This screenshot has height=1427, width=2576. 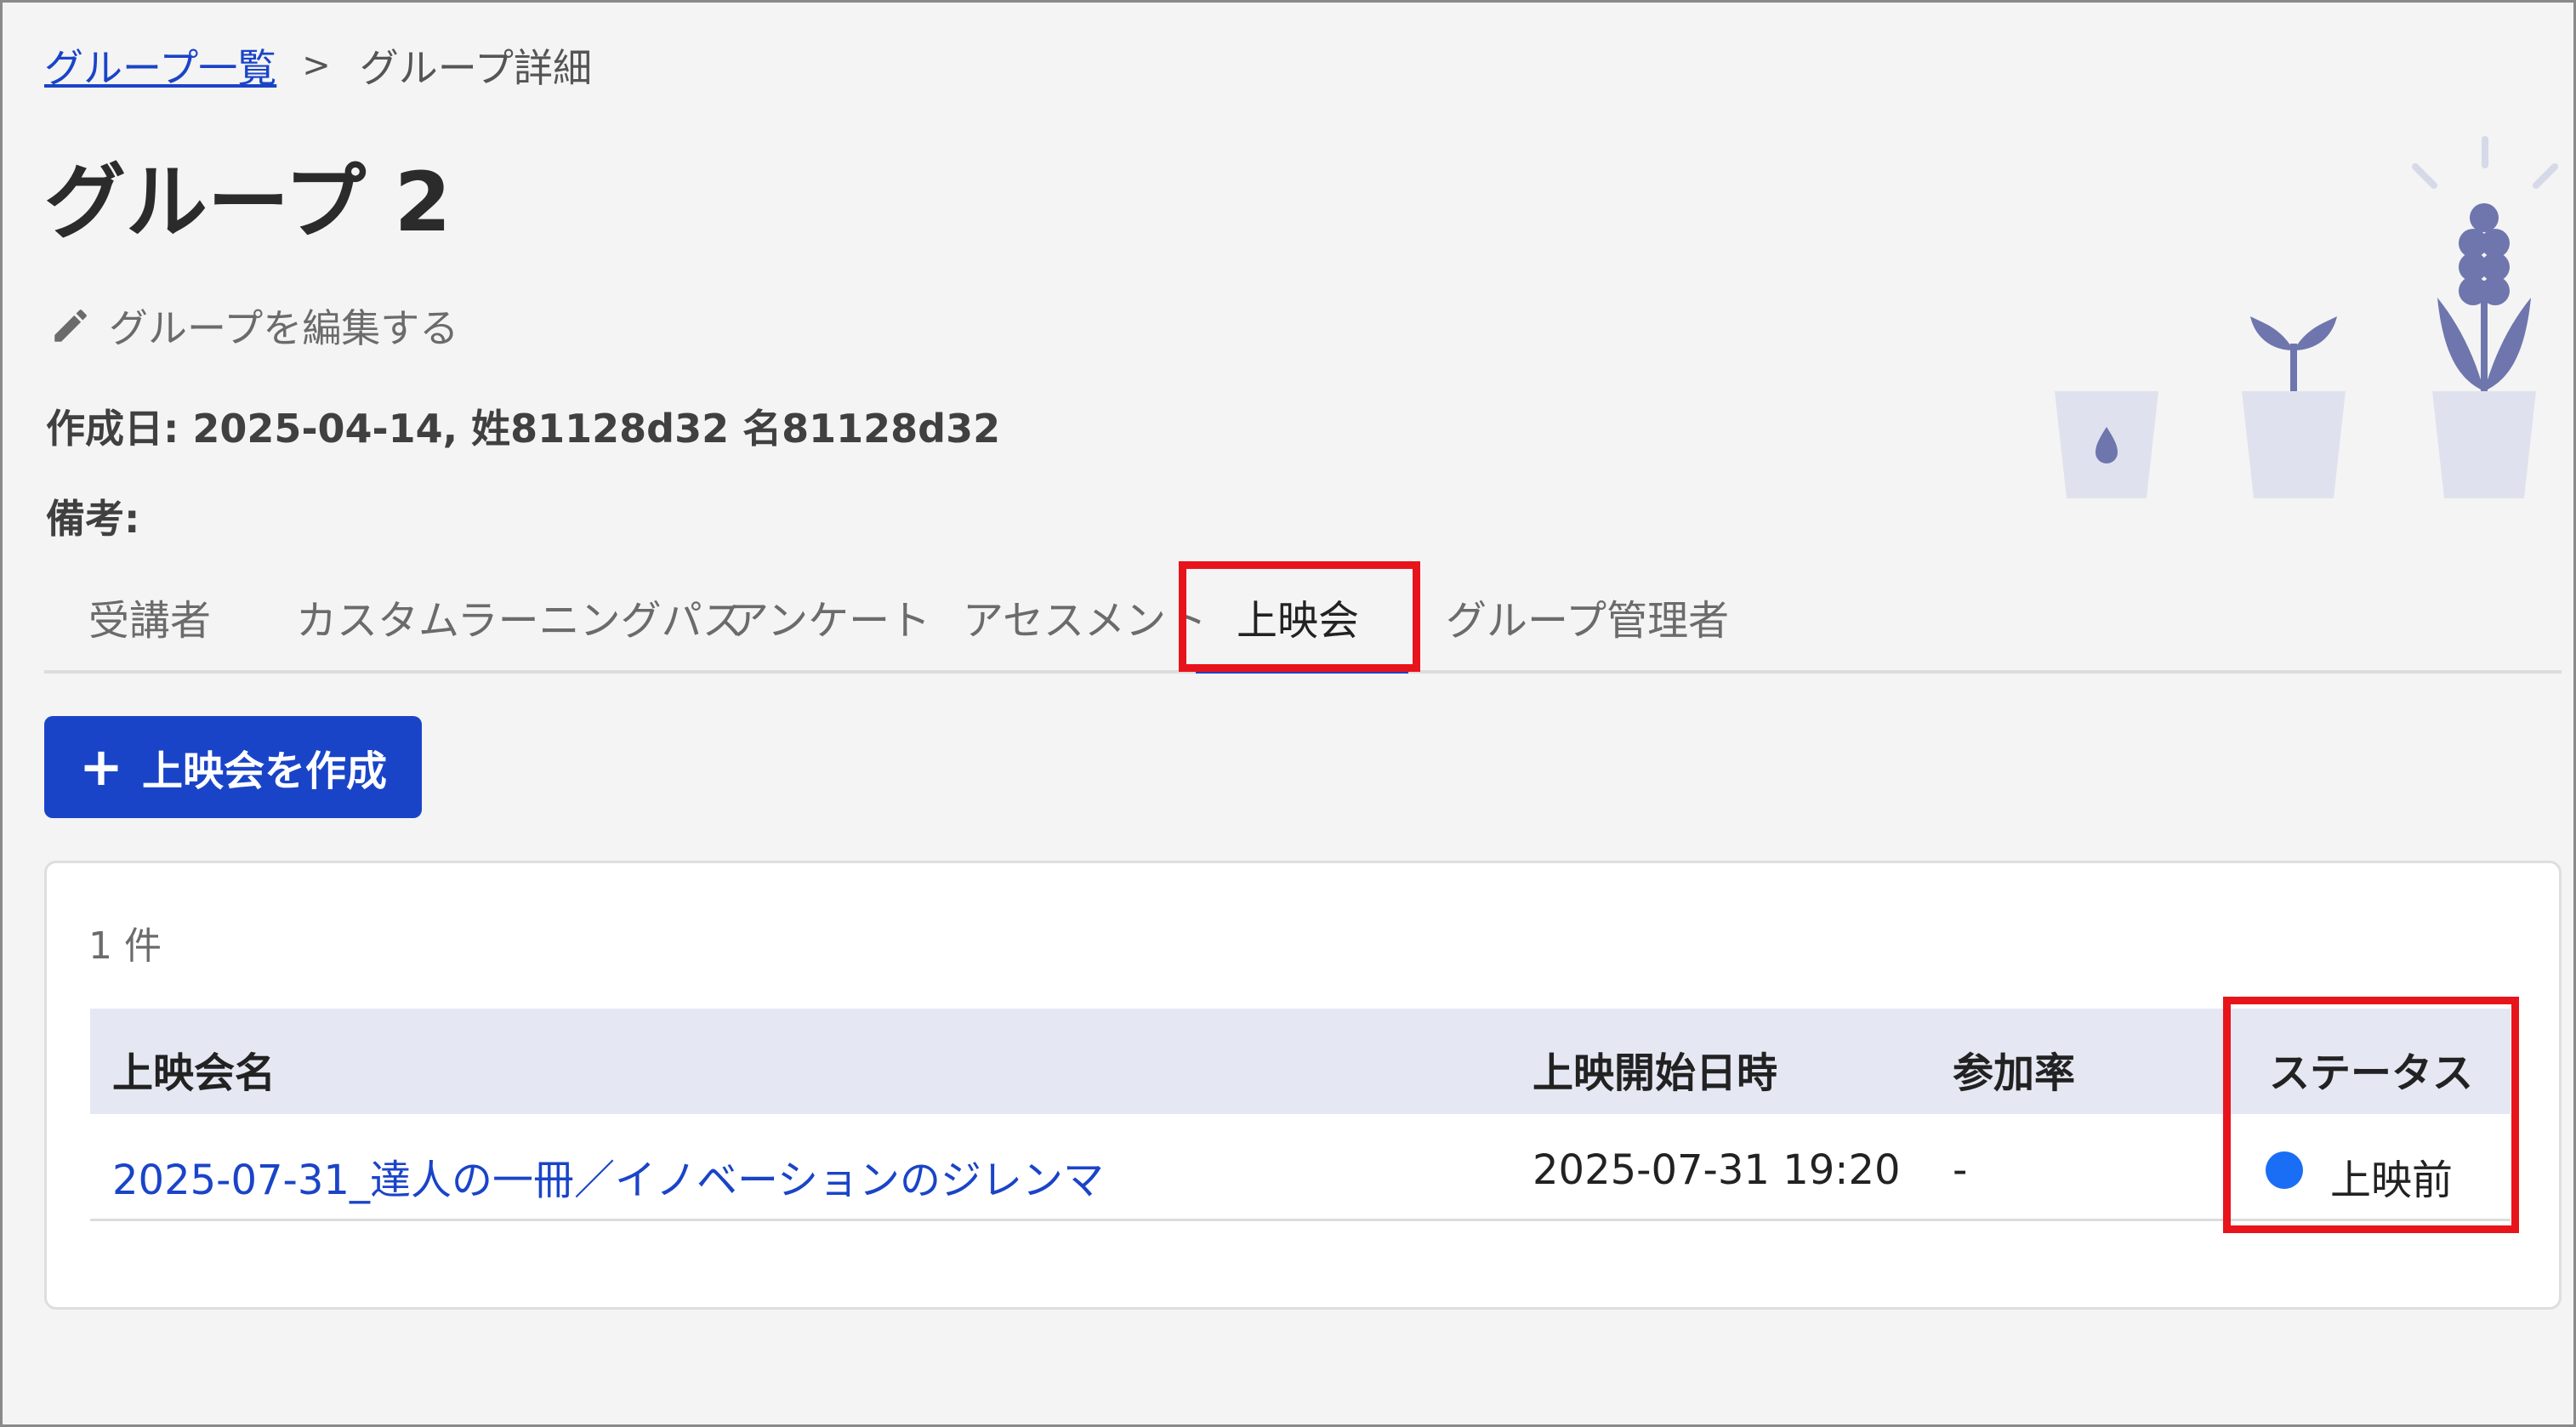 What do you see at coordinates (284, 328) in the screenshot?
I see `edit-group-label: グループを編集する` at bounding box center [284, 328].